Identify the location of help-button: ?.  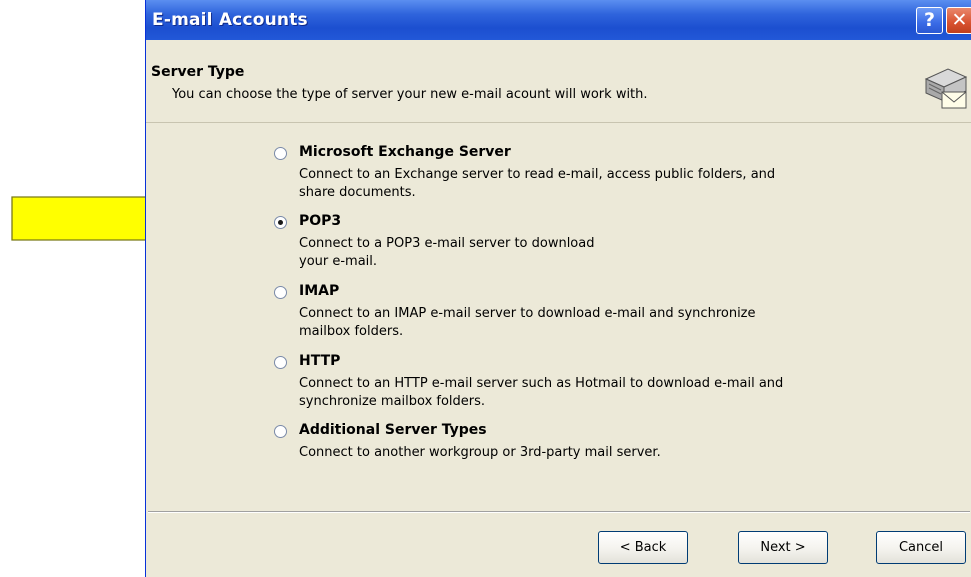
(929, 20).